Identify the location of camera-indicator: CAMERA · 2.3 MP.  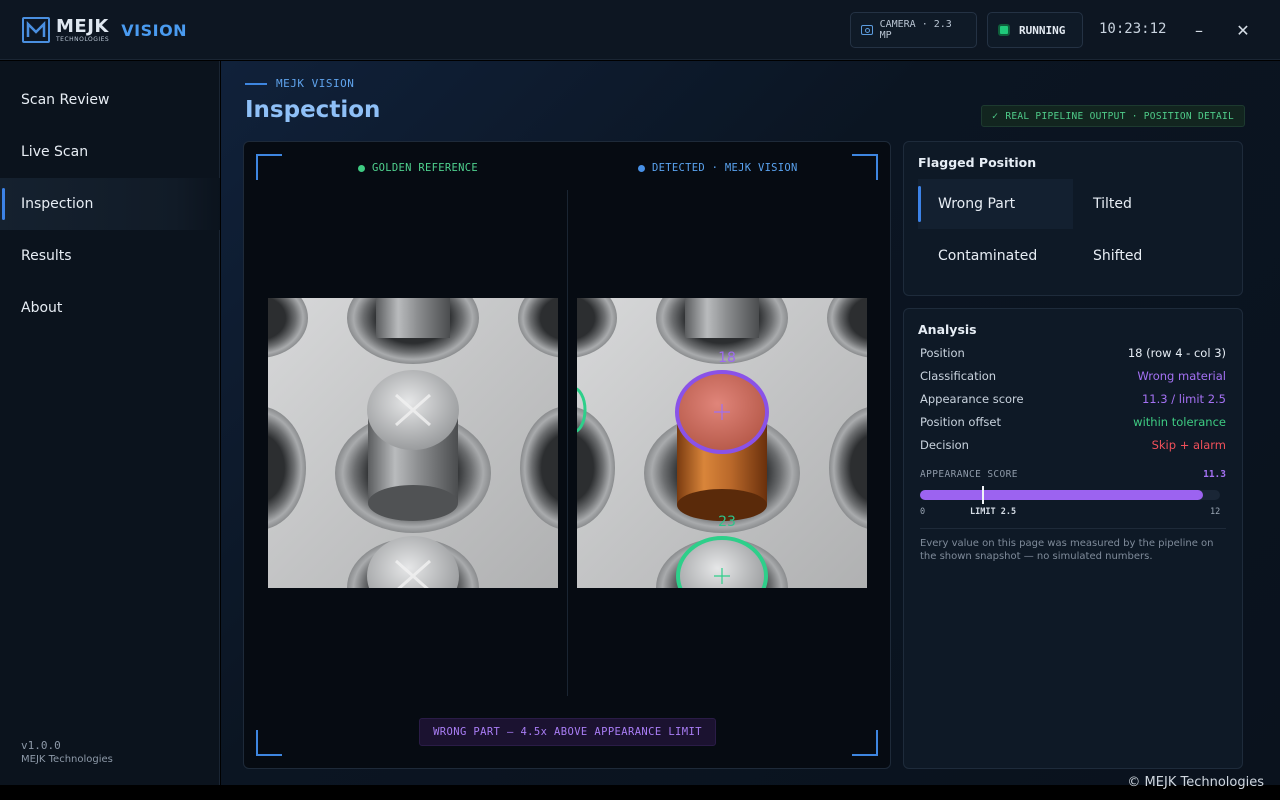
(913, 30).